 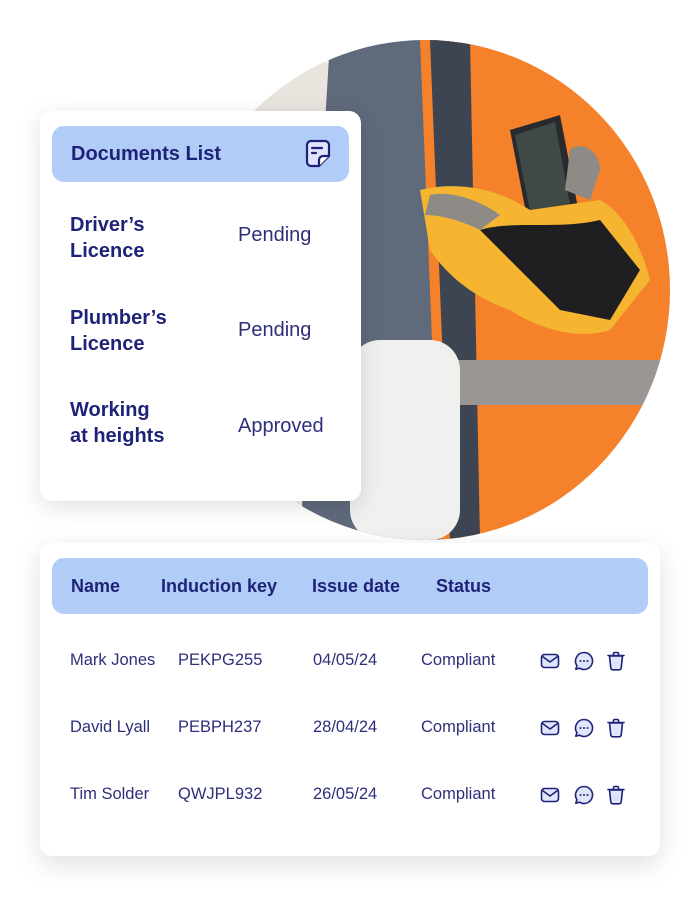 I want to click on document-name: Working at heights, so click(x=140, y=423).